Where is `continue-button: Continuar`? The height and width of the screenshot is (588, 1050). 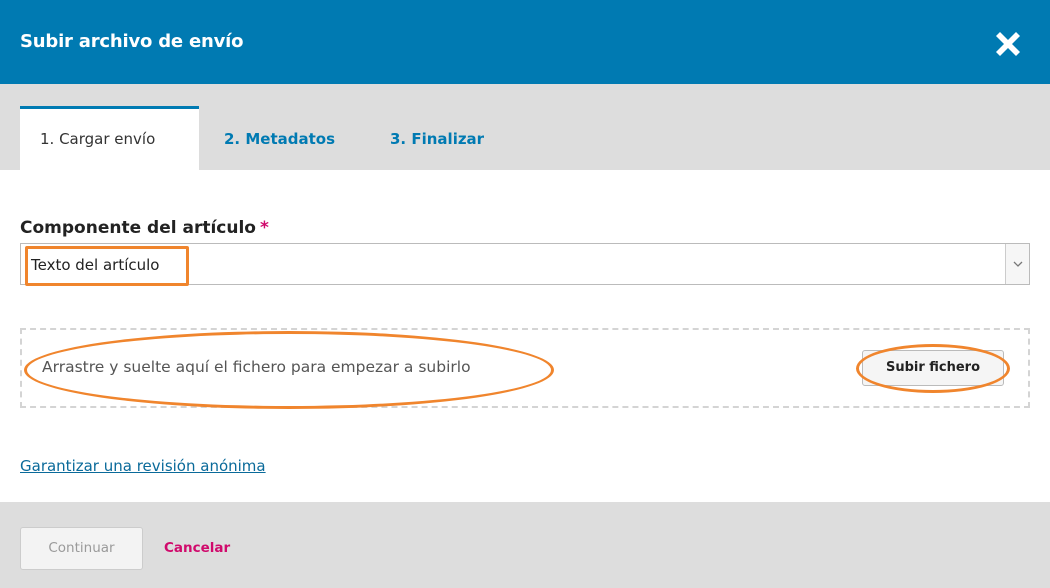
continue-button: Continuar is located at coordinates (81, 548).